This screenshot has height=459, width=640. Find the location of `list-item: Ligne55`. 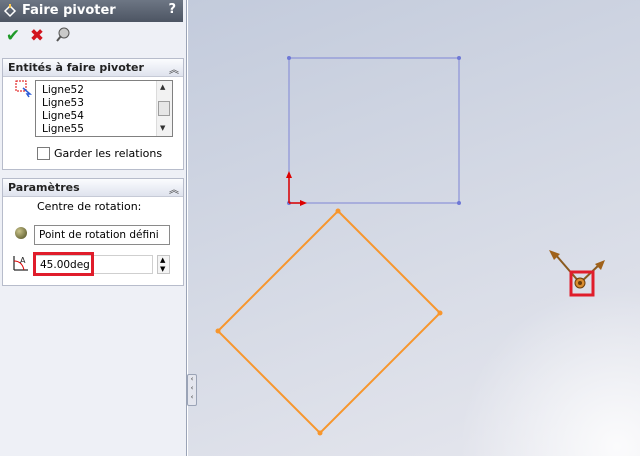

list-item: Ligne55 is located at coordinates (63, 129).